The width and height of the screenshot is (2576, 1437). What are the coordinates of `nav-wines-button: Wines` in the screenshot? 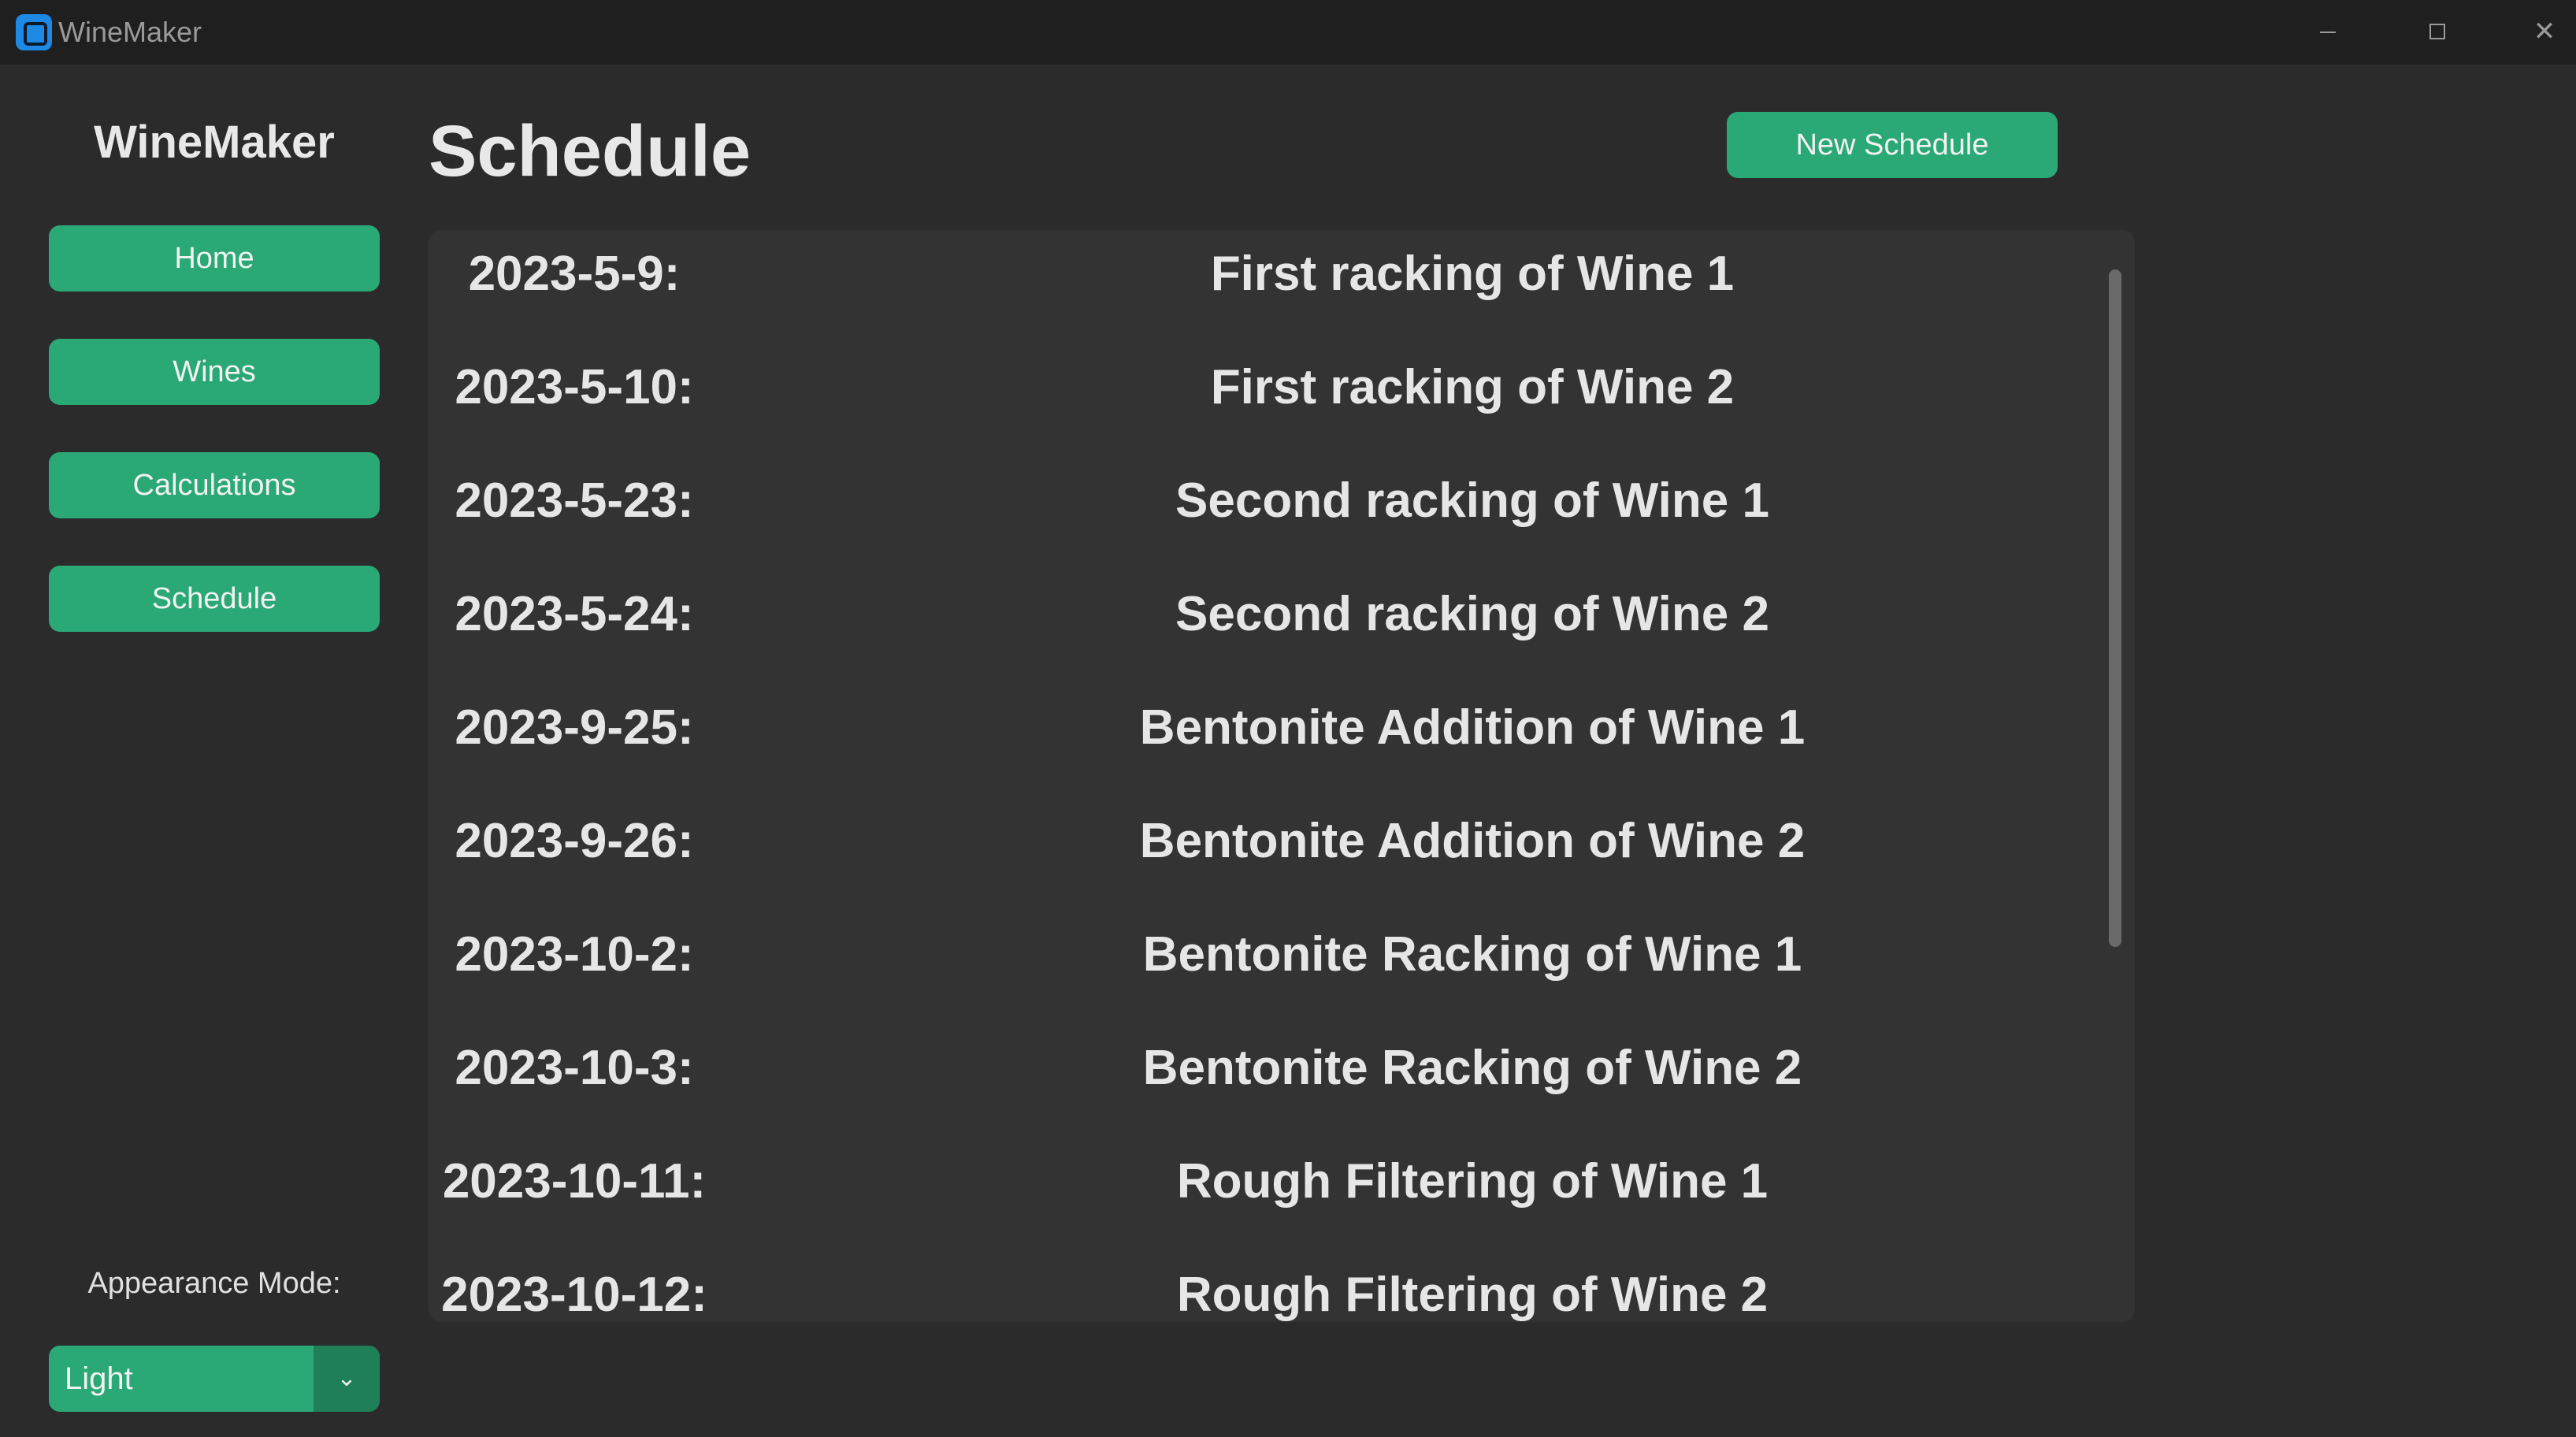 It's located at (214, 372).